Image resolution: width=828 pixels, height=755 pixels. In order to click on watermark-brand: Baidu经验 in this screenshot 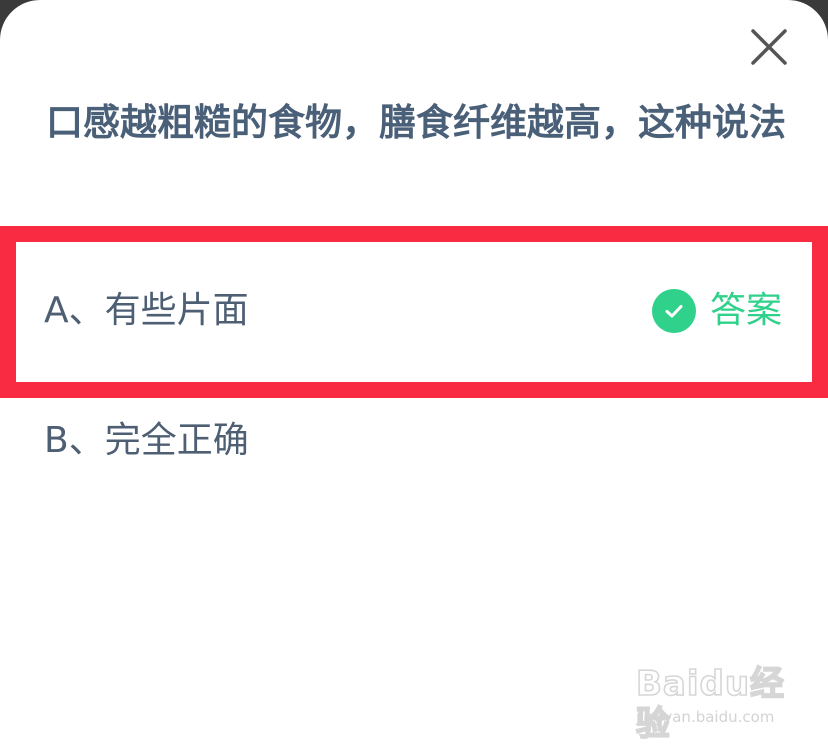, I will do `click(710, 704)`.